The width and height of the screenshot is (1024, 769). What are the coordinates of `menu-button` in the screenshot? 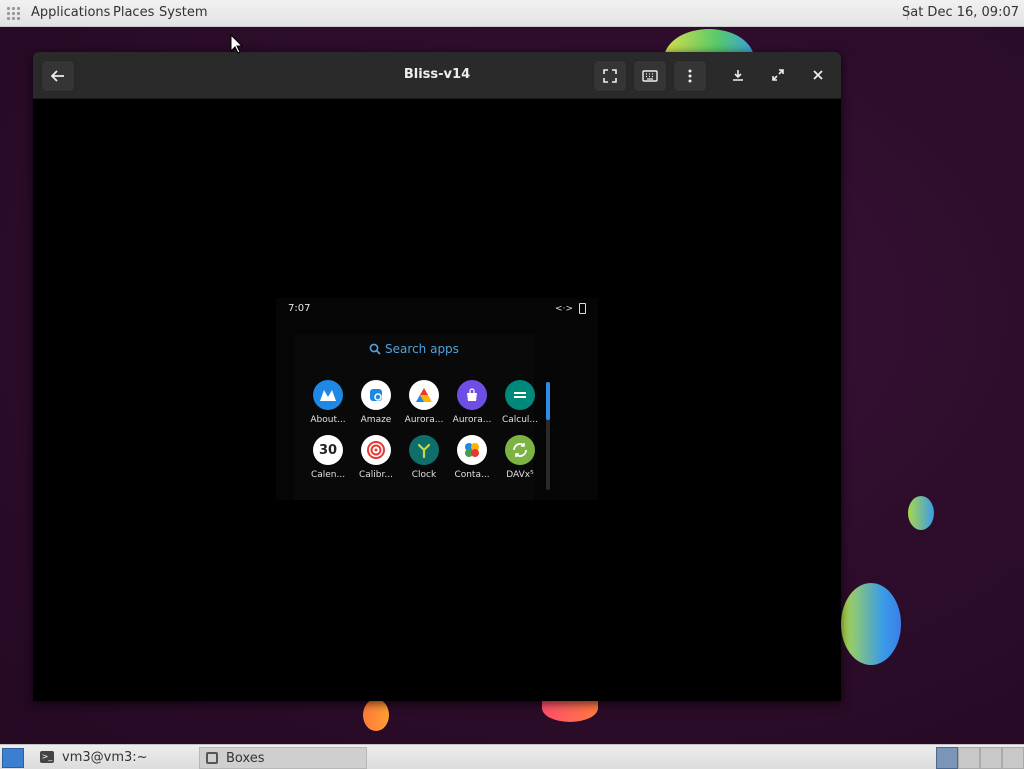 It's located at (690, 76).